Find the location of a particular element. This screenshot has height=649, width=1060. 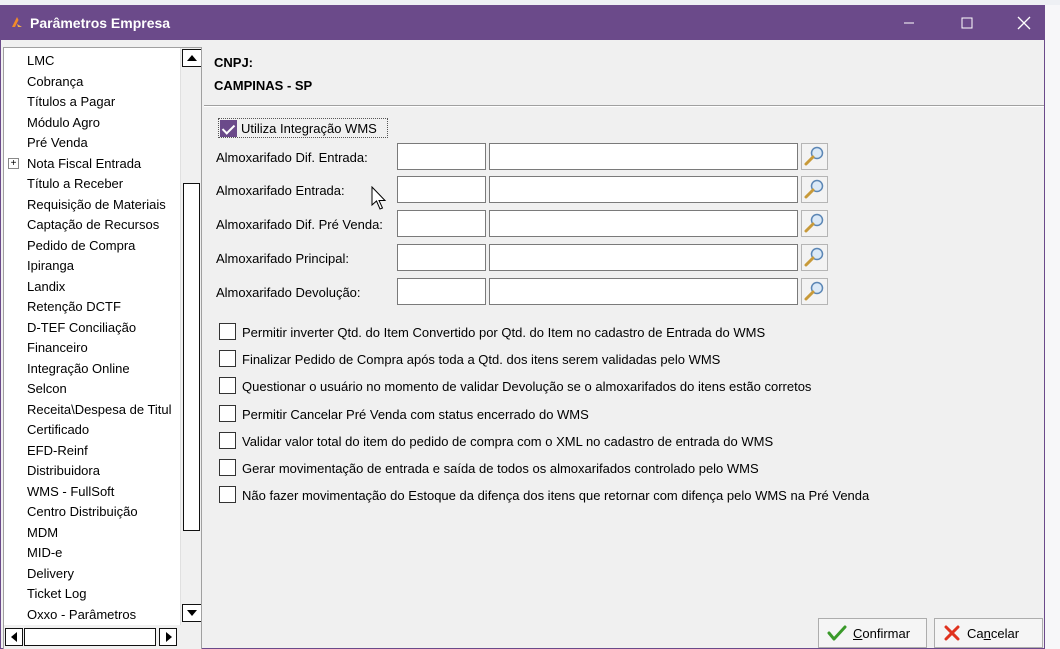

confirm-label: Confirmar is located at coordinates (882, 633).